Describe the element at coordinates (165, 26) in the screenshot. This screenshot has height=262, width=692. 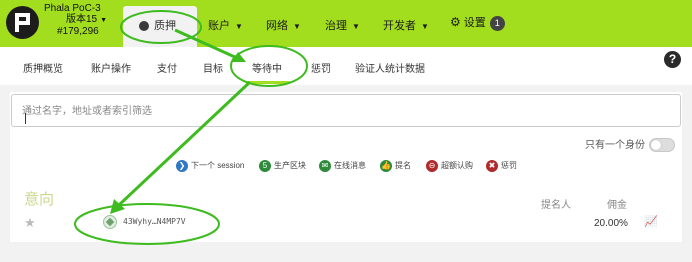
I see `nav-staking-label: 质押` at that location.